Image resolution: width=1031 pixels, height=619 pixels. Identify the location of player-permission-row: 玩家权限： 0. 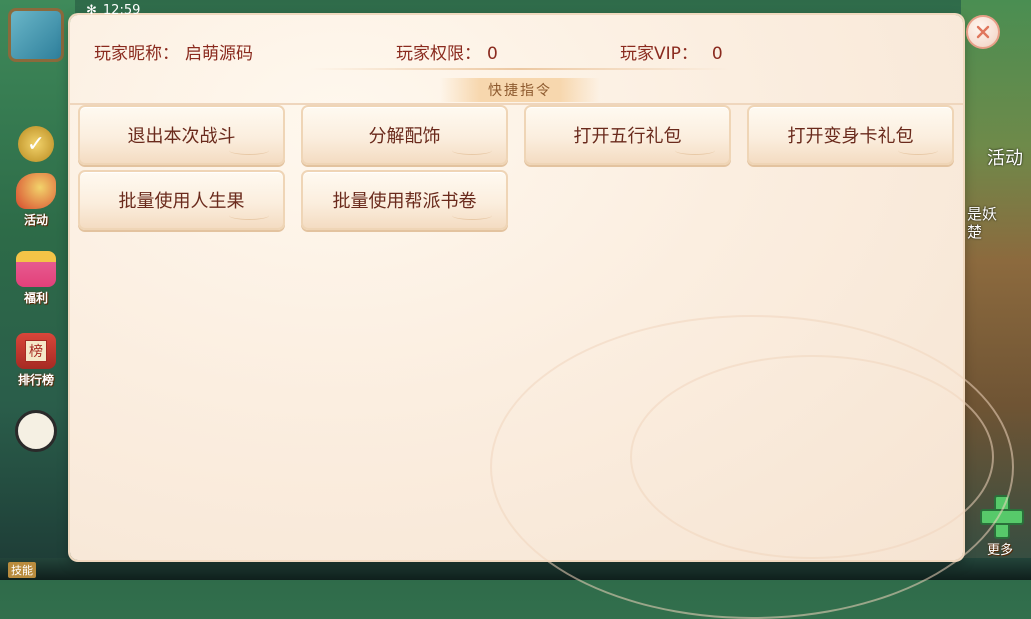
(447, 51).